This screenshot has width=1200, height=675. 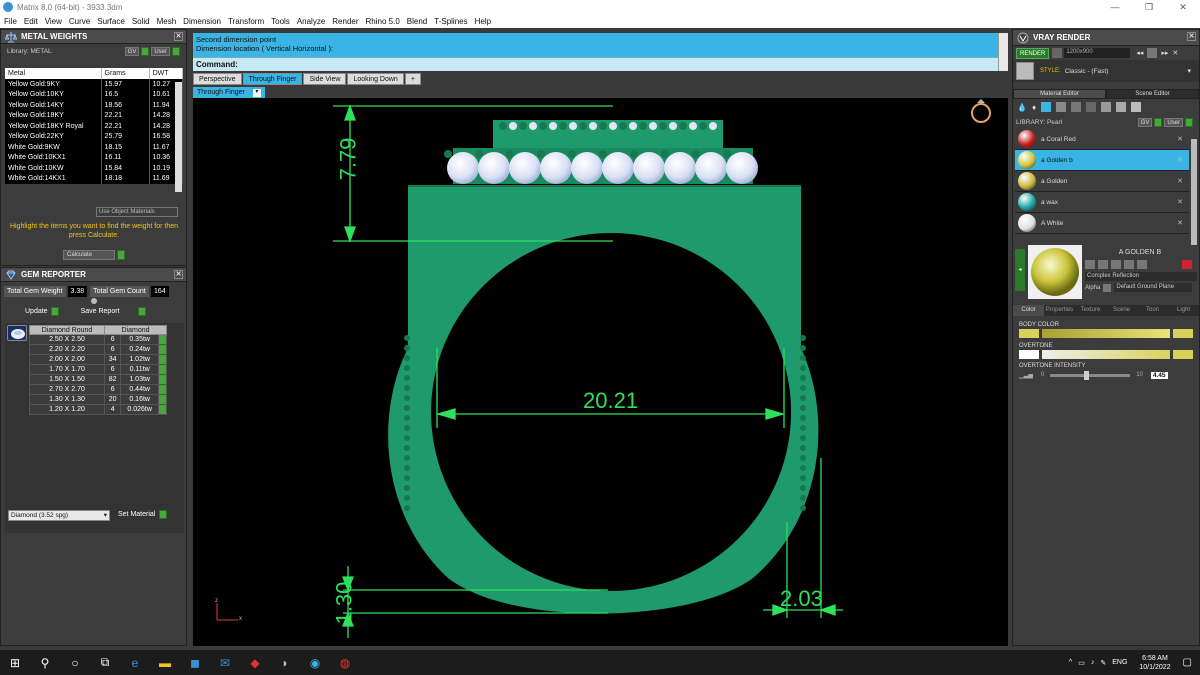 I want to click on metal-gv-toggle, so click(x=145, y=51).